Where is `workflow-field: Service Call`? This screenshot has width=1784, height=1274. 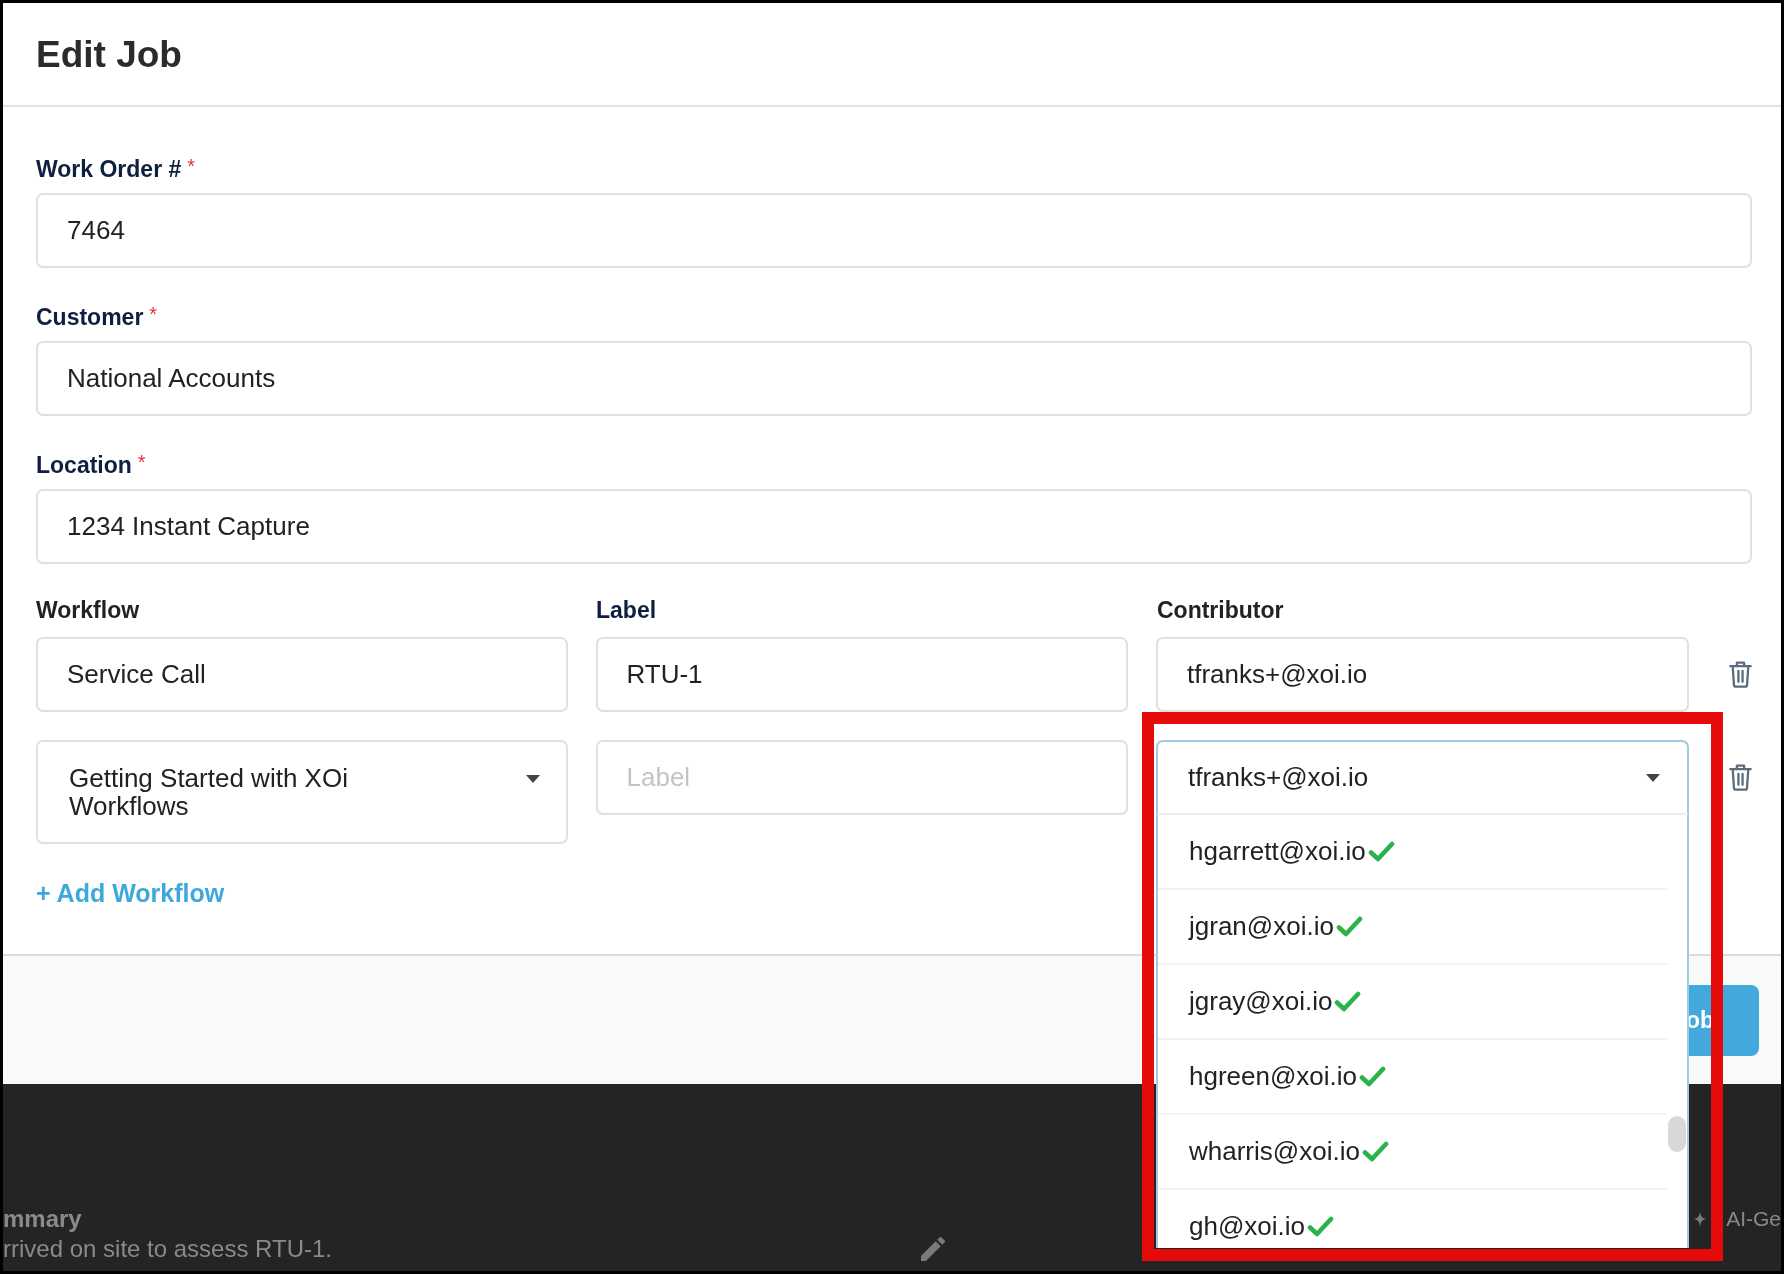 workflow-field: Service Call is located at coordinates (302, 674).